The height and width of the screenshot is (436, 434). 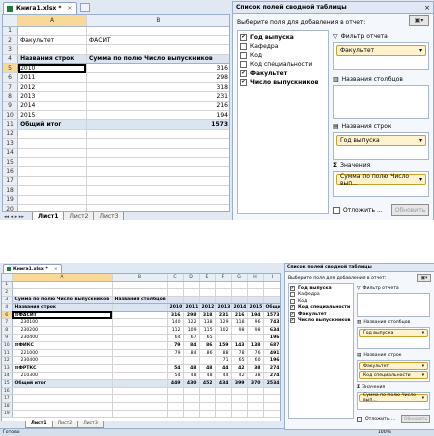 I want to click on row-header: 12, so click(x=7, y=361).